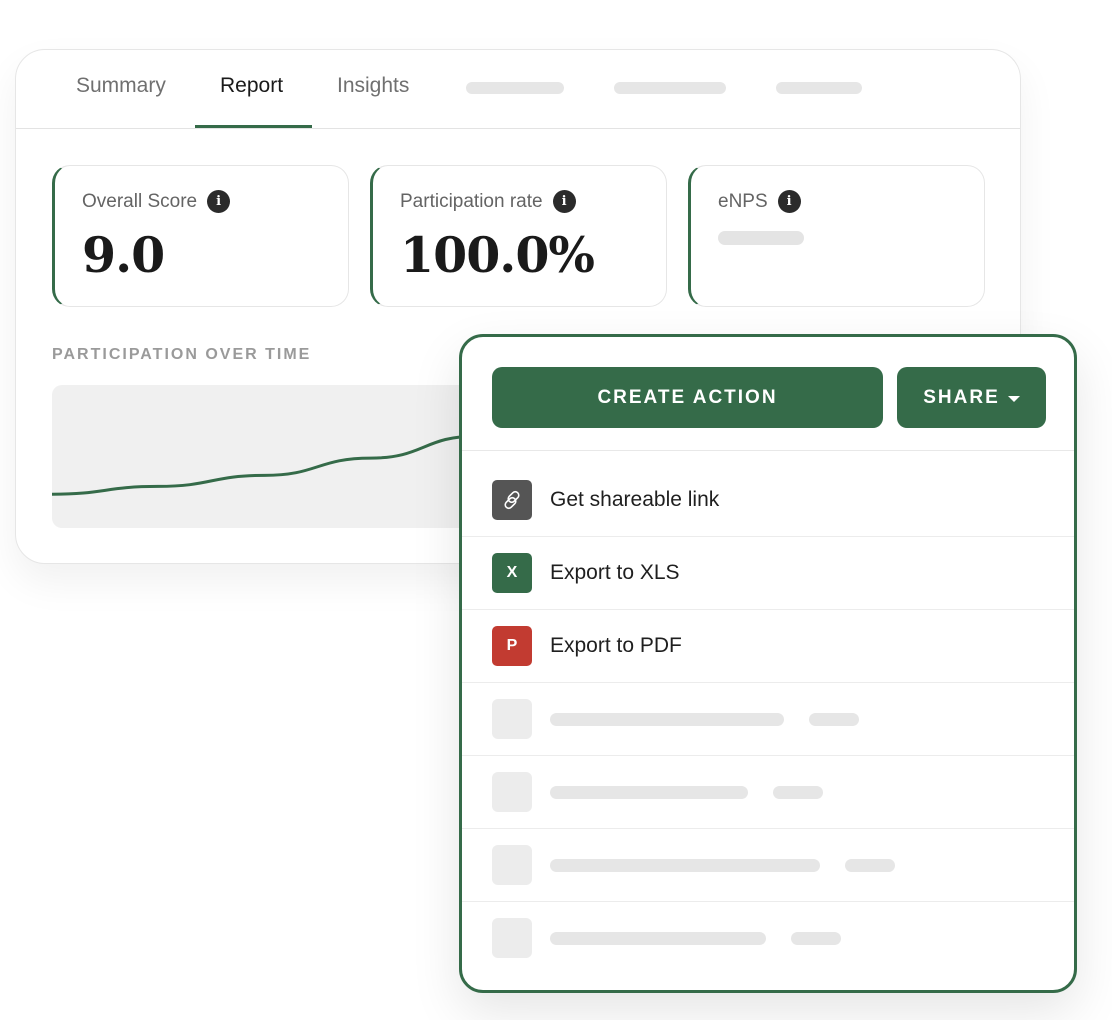 The height and width of the screenshot is (1020, 1112). Describe the element at coordinates (373, 86) in the screenshot. I see `tab-insights: Insights` at that location.